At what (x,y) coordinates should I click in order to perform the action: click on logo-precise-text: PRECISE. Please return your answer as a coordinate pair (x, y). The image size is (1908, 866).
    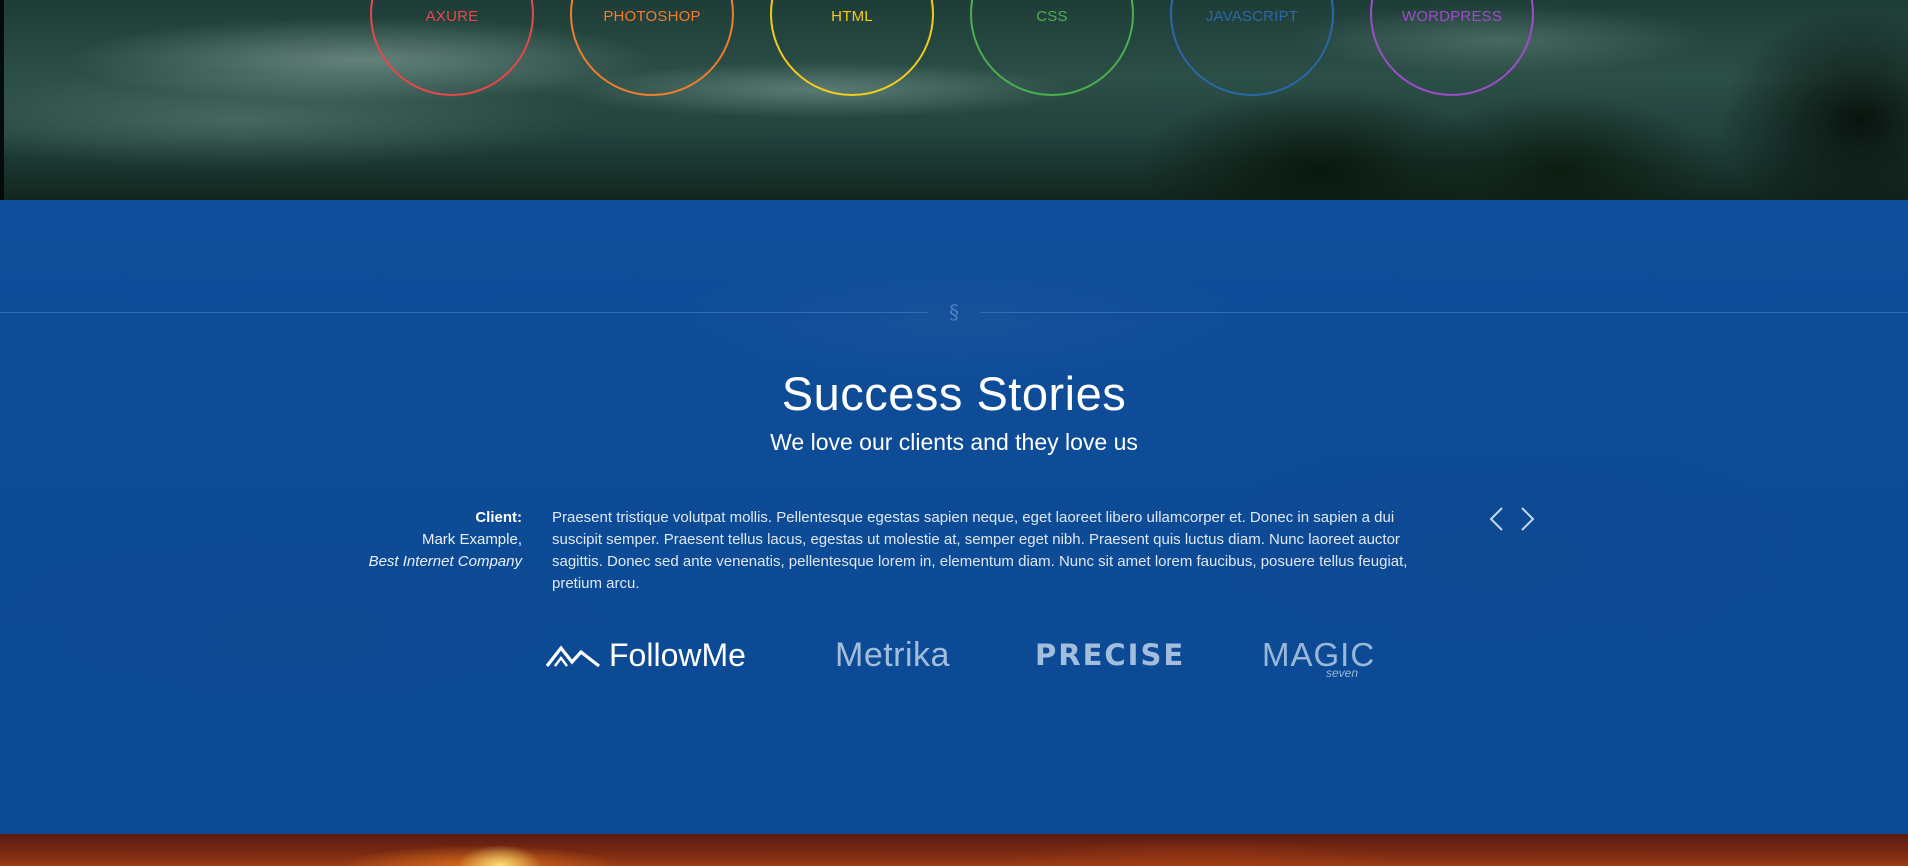
    Looking at the image, I should click on (1110, 655).